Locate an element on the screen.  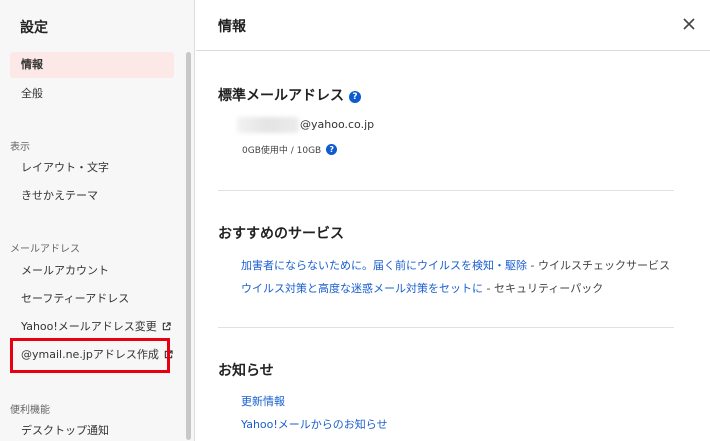
storage-usage: 0GB使用中 / 10GB? is located at coordinates (290, 149).